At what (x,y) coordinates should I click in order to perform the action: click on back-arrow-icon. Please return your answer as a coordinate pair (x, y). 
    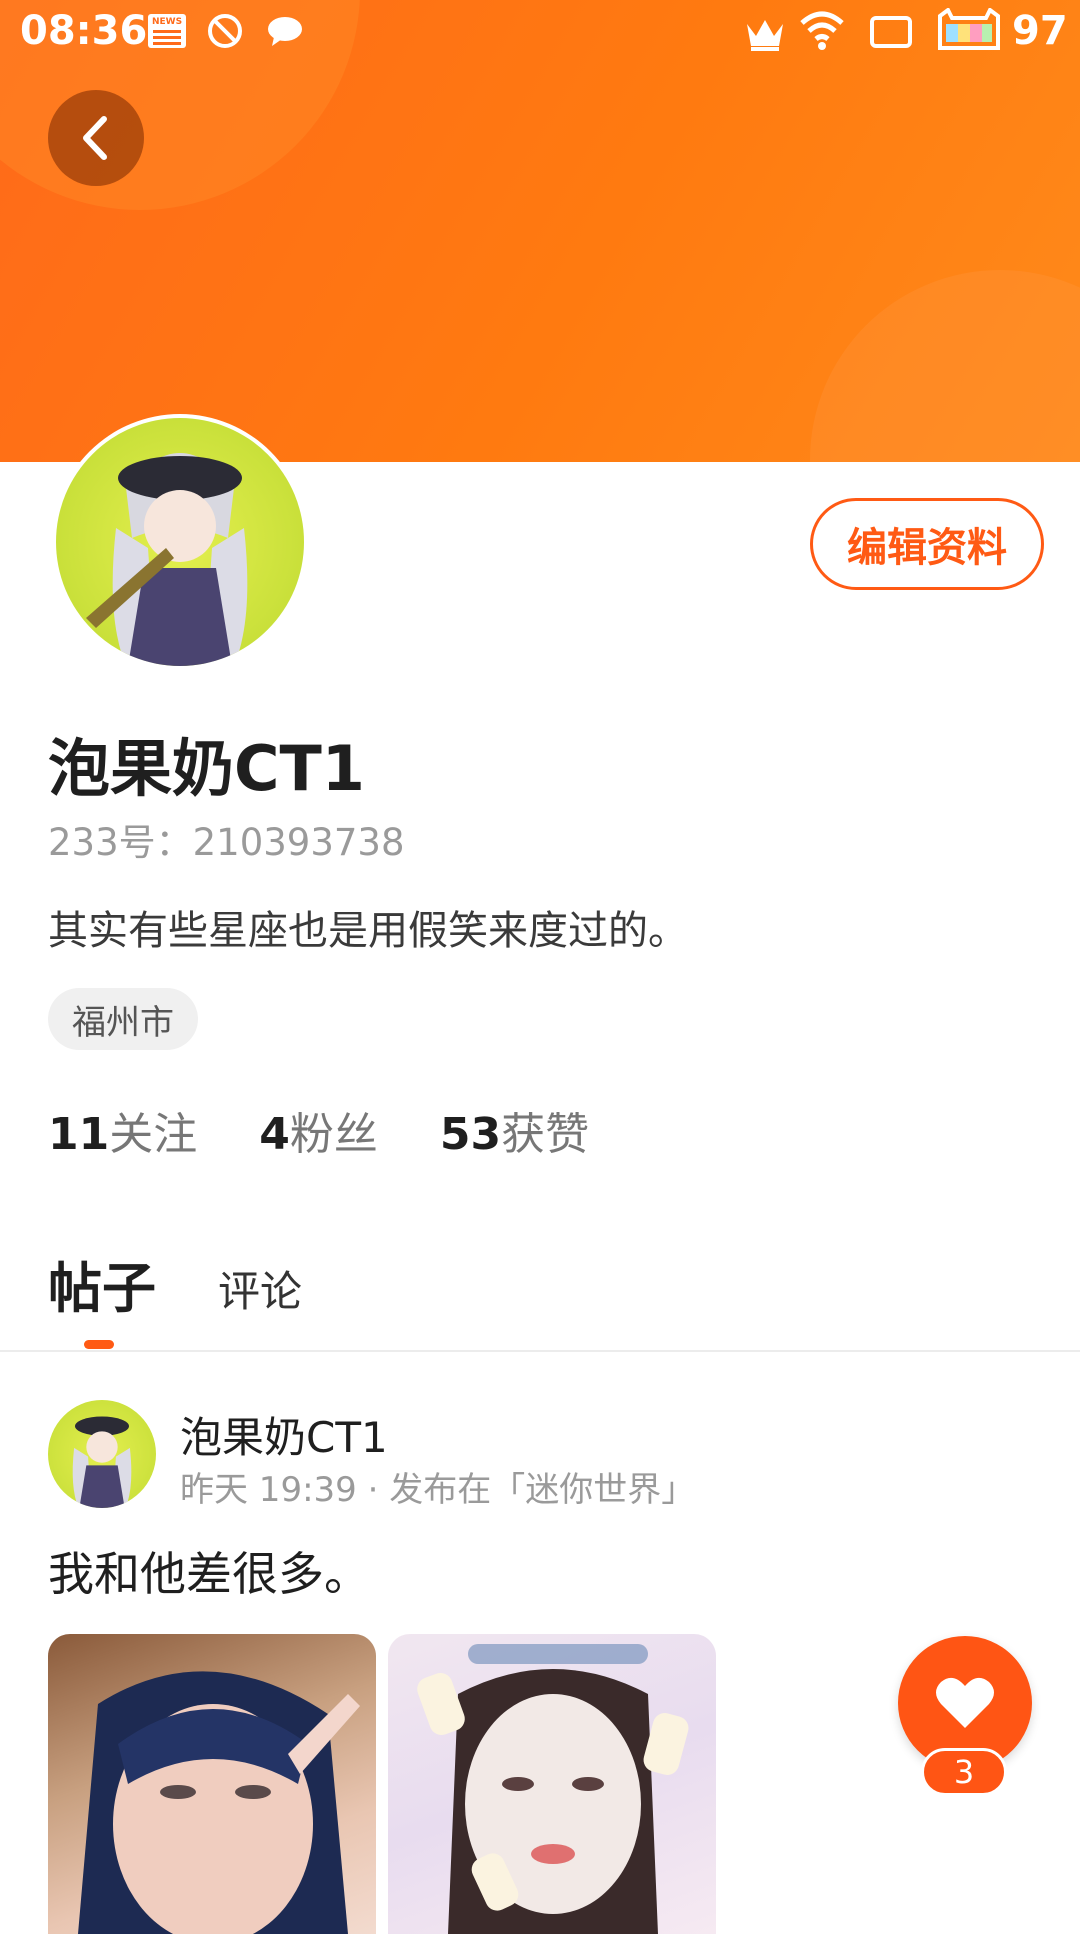
    Looking at the image, I should click on (95, 138).